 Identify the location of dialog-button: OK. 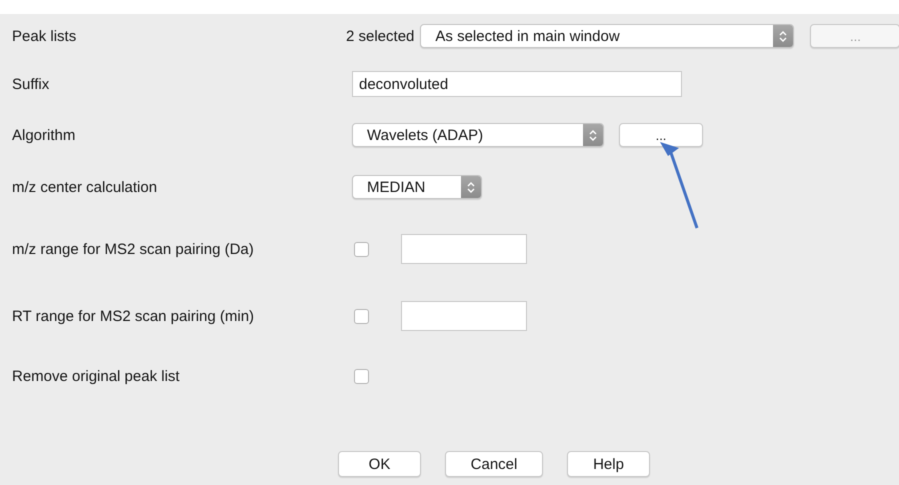
(379, 464).